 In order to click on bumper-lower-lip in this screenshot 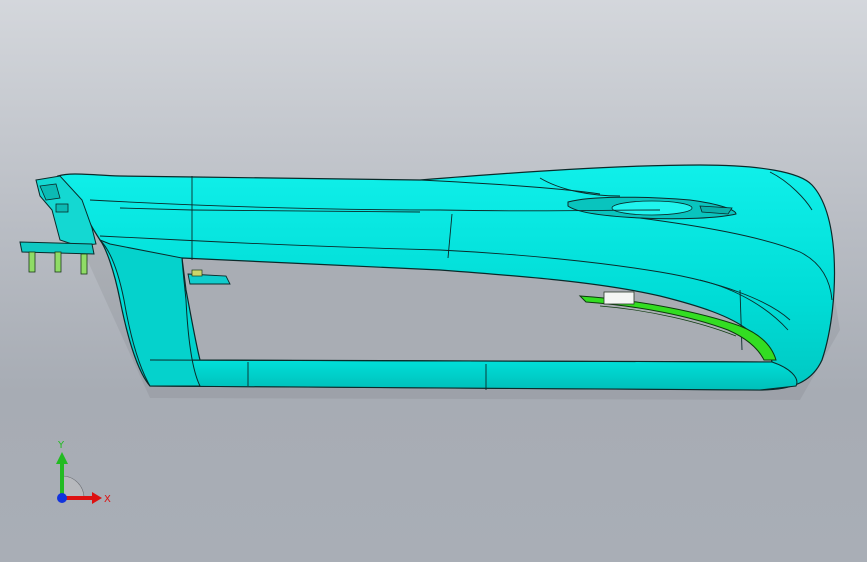, I will do `click(473, 375)`.